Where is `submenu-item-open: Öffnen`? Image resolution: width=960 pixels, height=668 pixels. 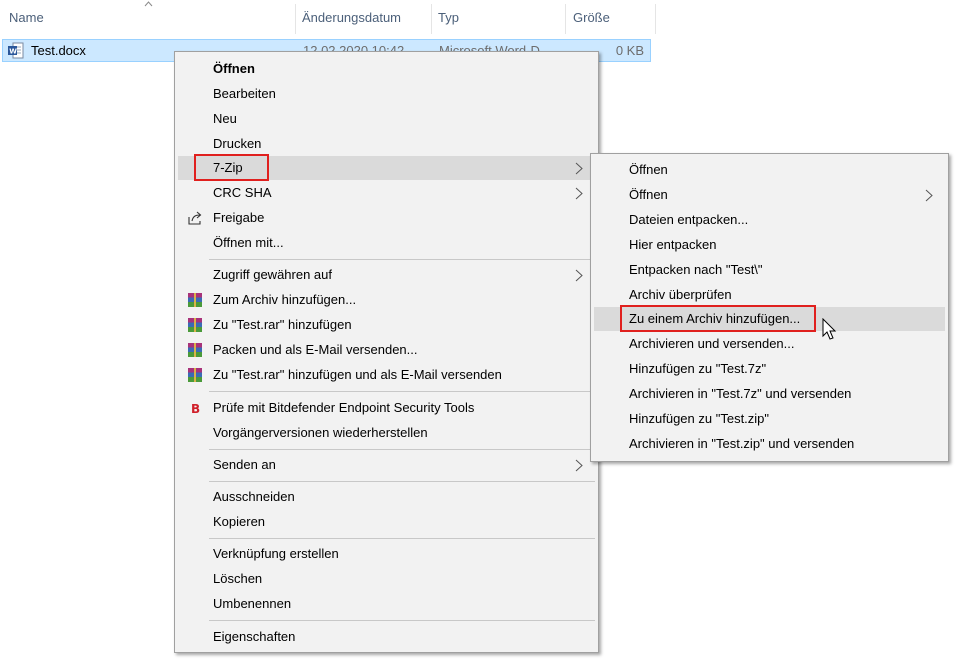
submenu-item-open: Öffnen is located at coordinates (769, 170).